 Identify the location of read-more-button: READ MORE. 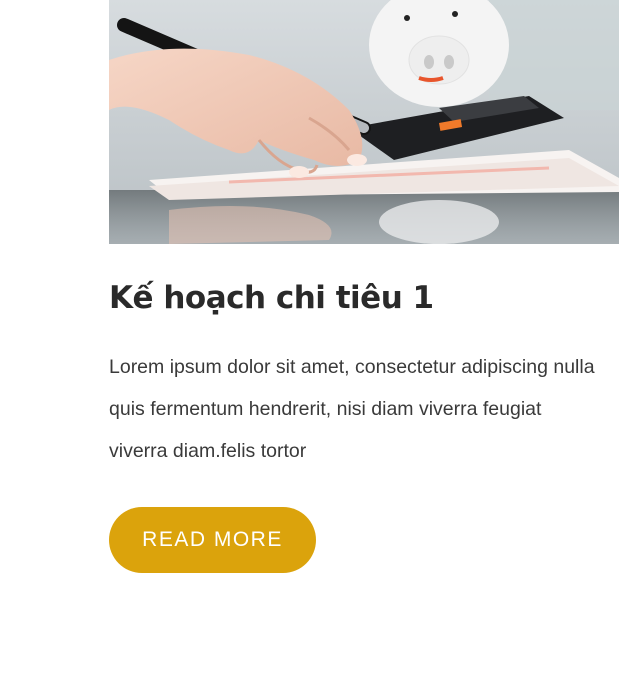
(212, 540).